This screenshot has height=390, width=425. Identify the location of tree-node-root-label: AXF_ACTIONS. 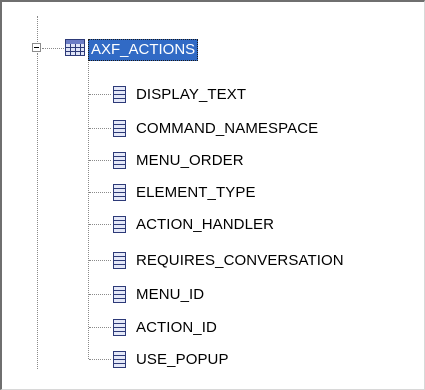
(143, 50).